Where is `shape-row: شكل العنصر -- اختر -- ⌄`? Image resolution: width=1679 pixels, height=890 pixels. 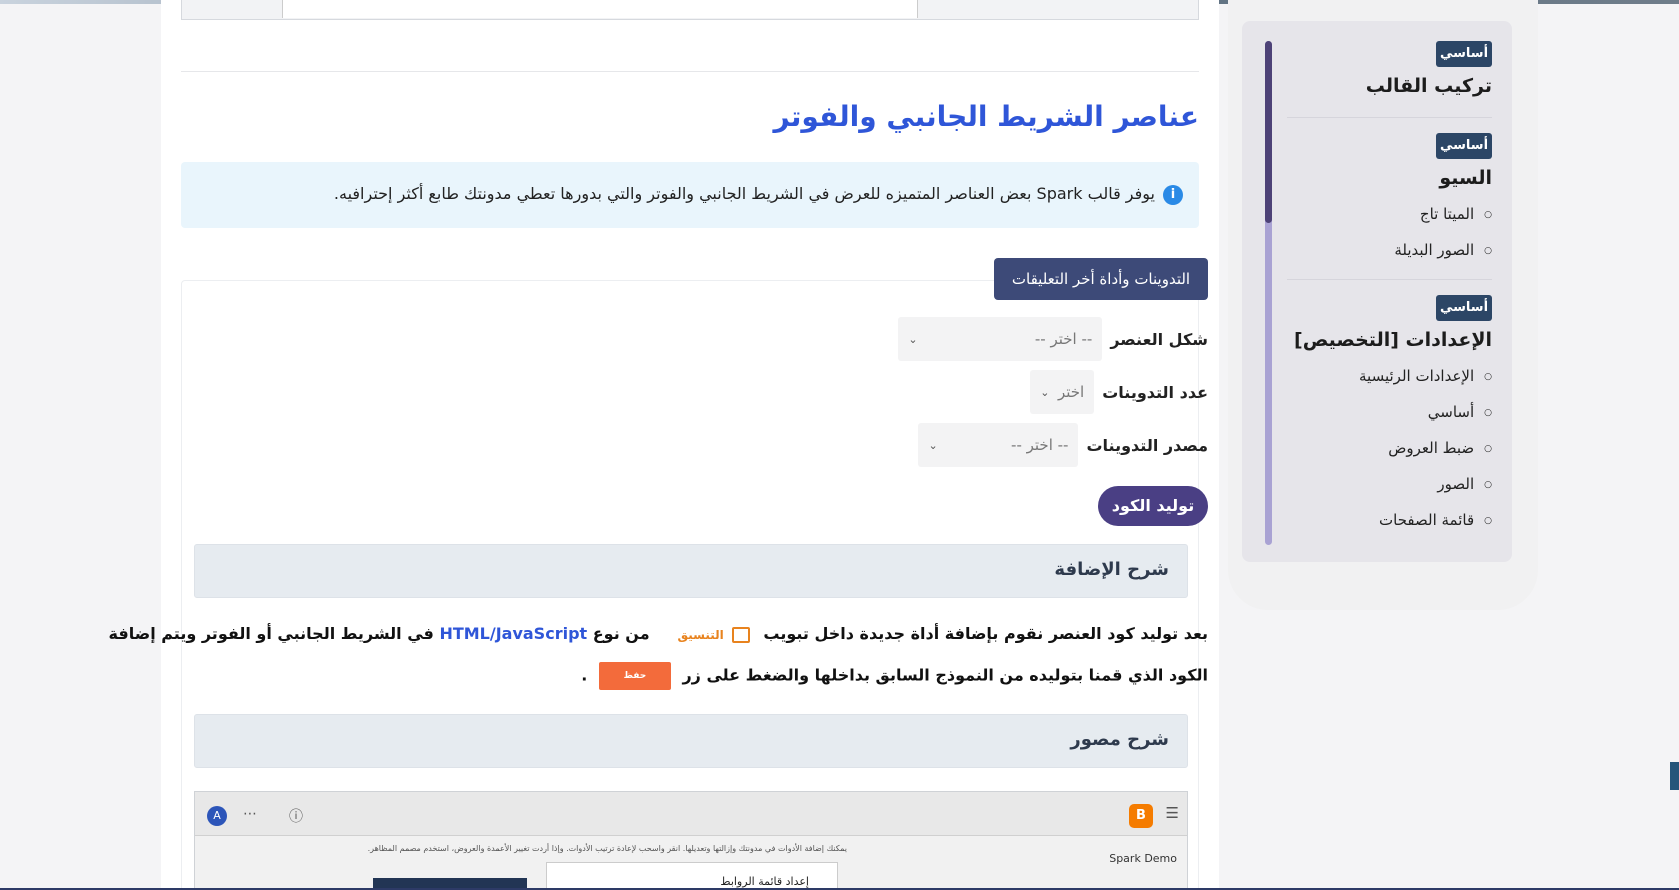 shape-row: شكل العنصر -- اختر -- ⌄ is located at coordinates (1053, 339).